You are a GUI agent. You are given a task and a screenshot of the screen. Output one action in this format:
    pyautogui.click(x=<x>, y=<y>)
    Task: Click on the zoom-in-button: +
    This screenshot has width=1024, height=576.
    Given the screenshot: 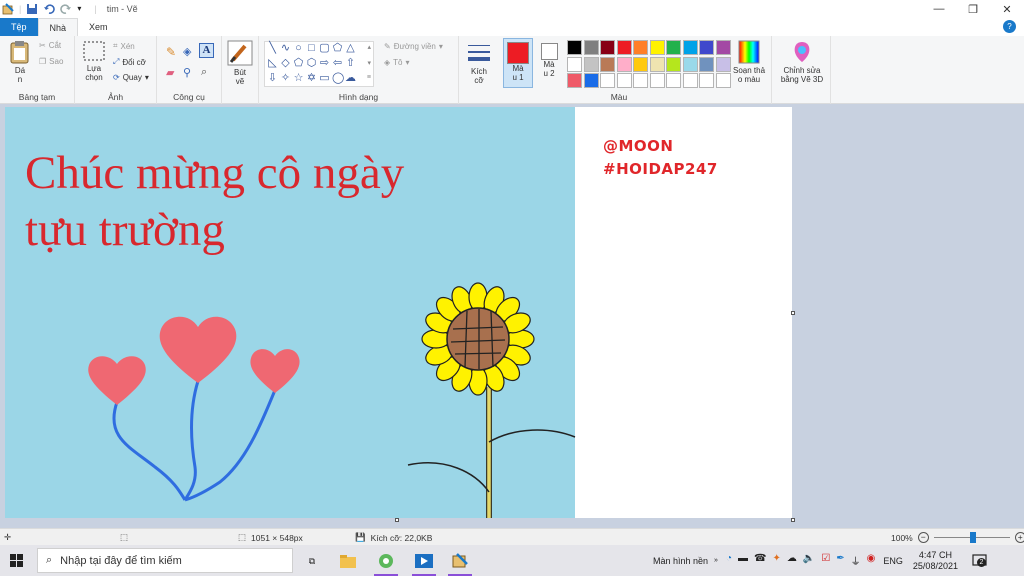 What is the action you would take?
    pyautogui.click(x=1019, y=537)
    